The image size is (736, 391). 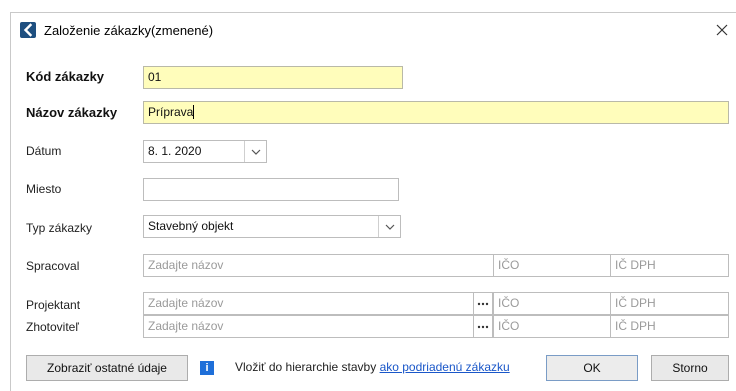 I want to click on zhotovitel-ico-placeholder: IČO, so click(x=509, y=326).